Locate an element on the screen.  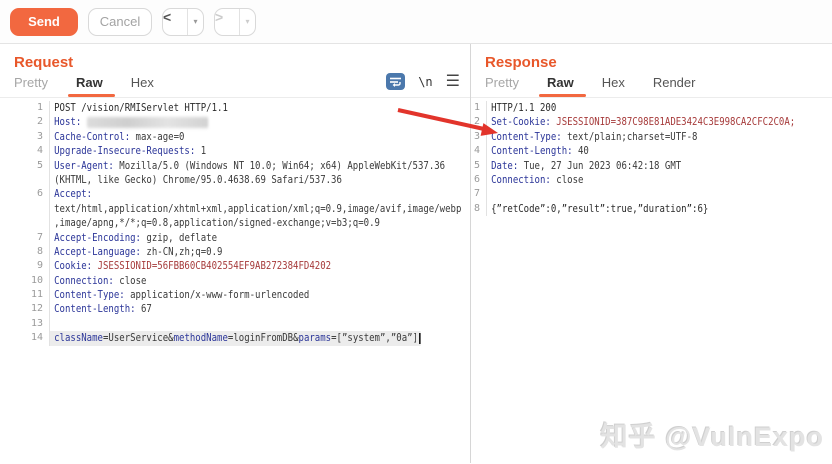
line-text: Accept-Encoding: gzip, deflate is located at coordinates (136, 237).